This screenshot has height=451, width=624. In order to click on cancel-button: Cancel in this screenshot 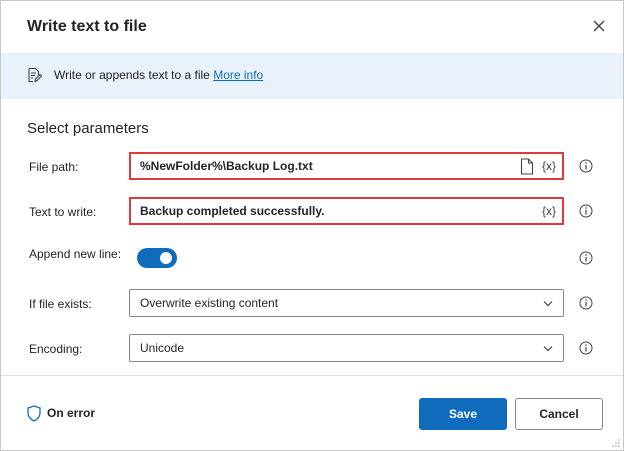, I will do `click(559, 414)`.